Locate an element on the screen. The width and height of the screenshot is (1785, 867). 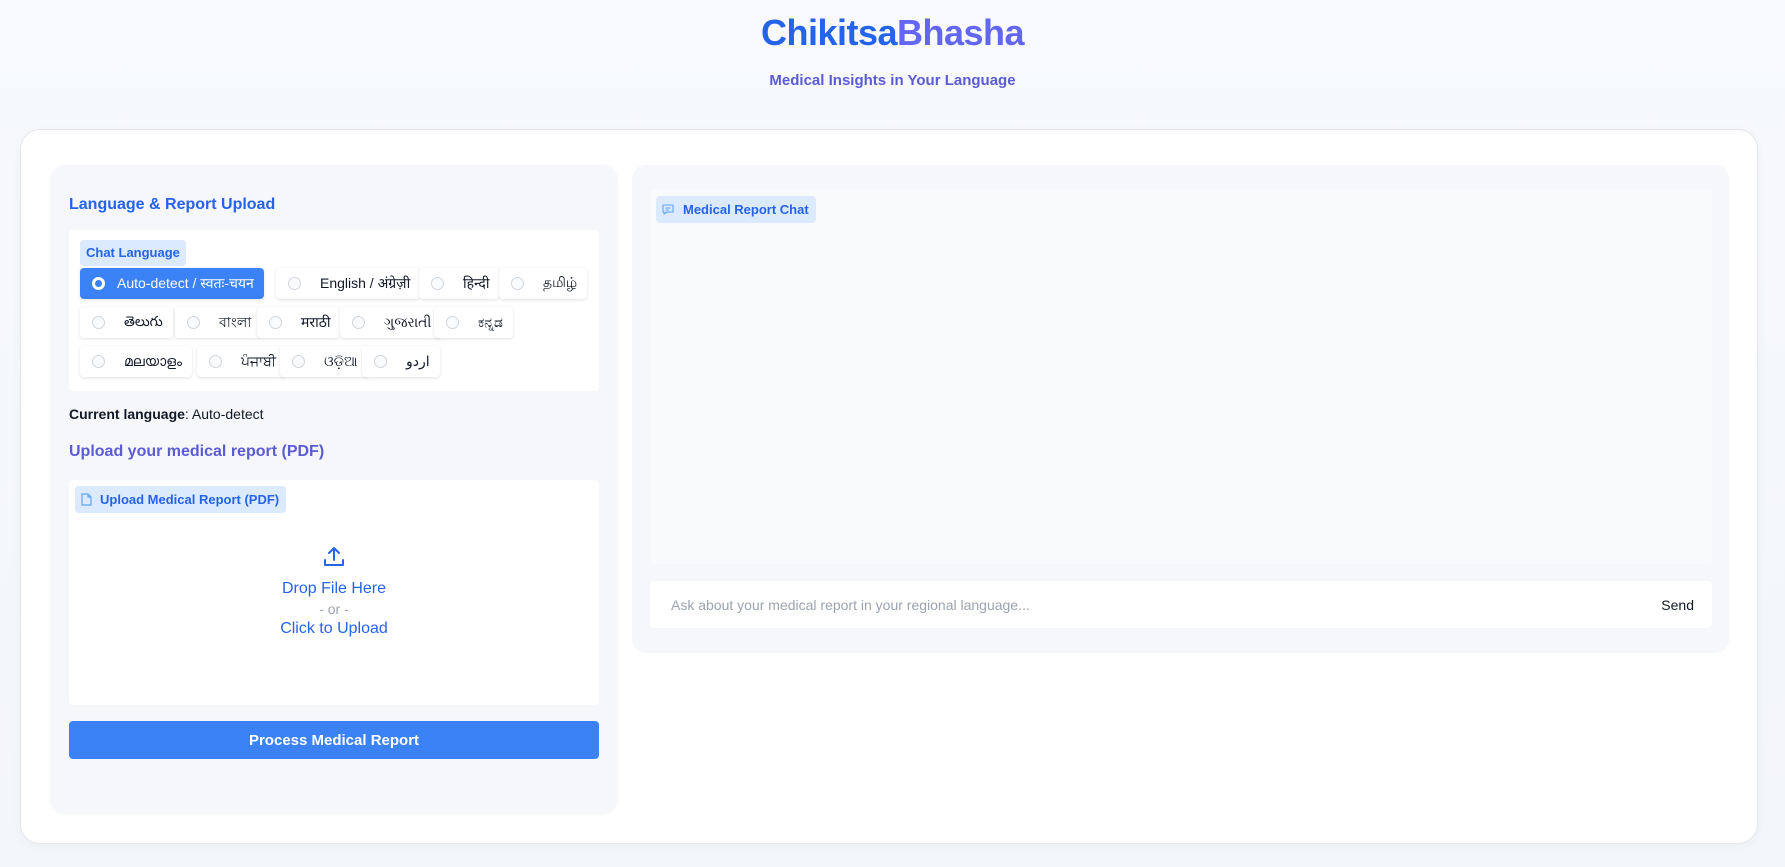
upload-heading: Upload your medical report (PDF) is located at coordinates (197, 451).